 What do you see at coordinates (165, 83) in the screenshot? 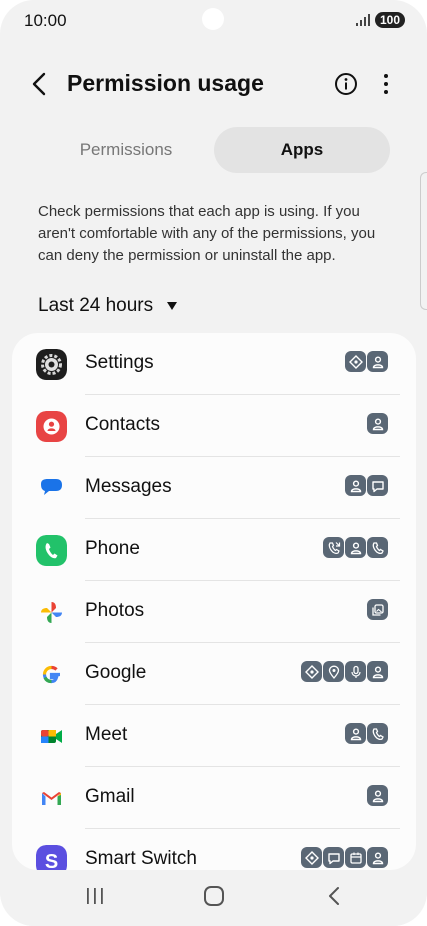
I see `page-title: Permission usage` at bounding box center [165, 83].